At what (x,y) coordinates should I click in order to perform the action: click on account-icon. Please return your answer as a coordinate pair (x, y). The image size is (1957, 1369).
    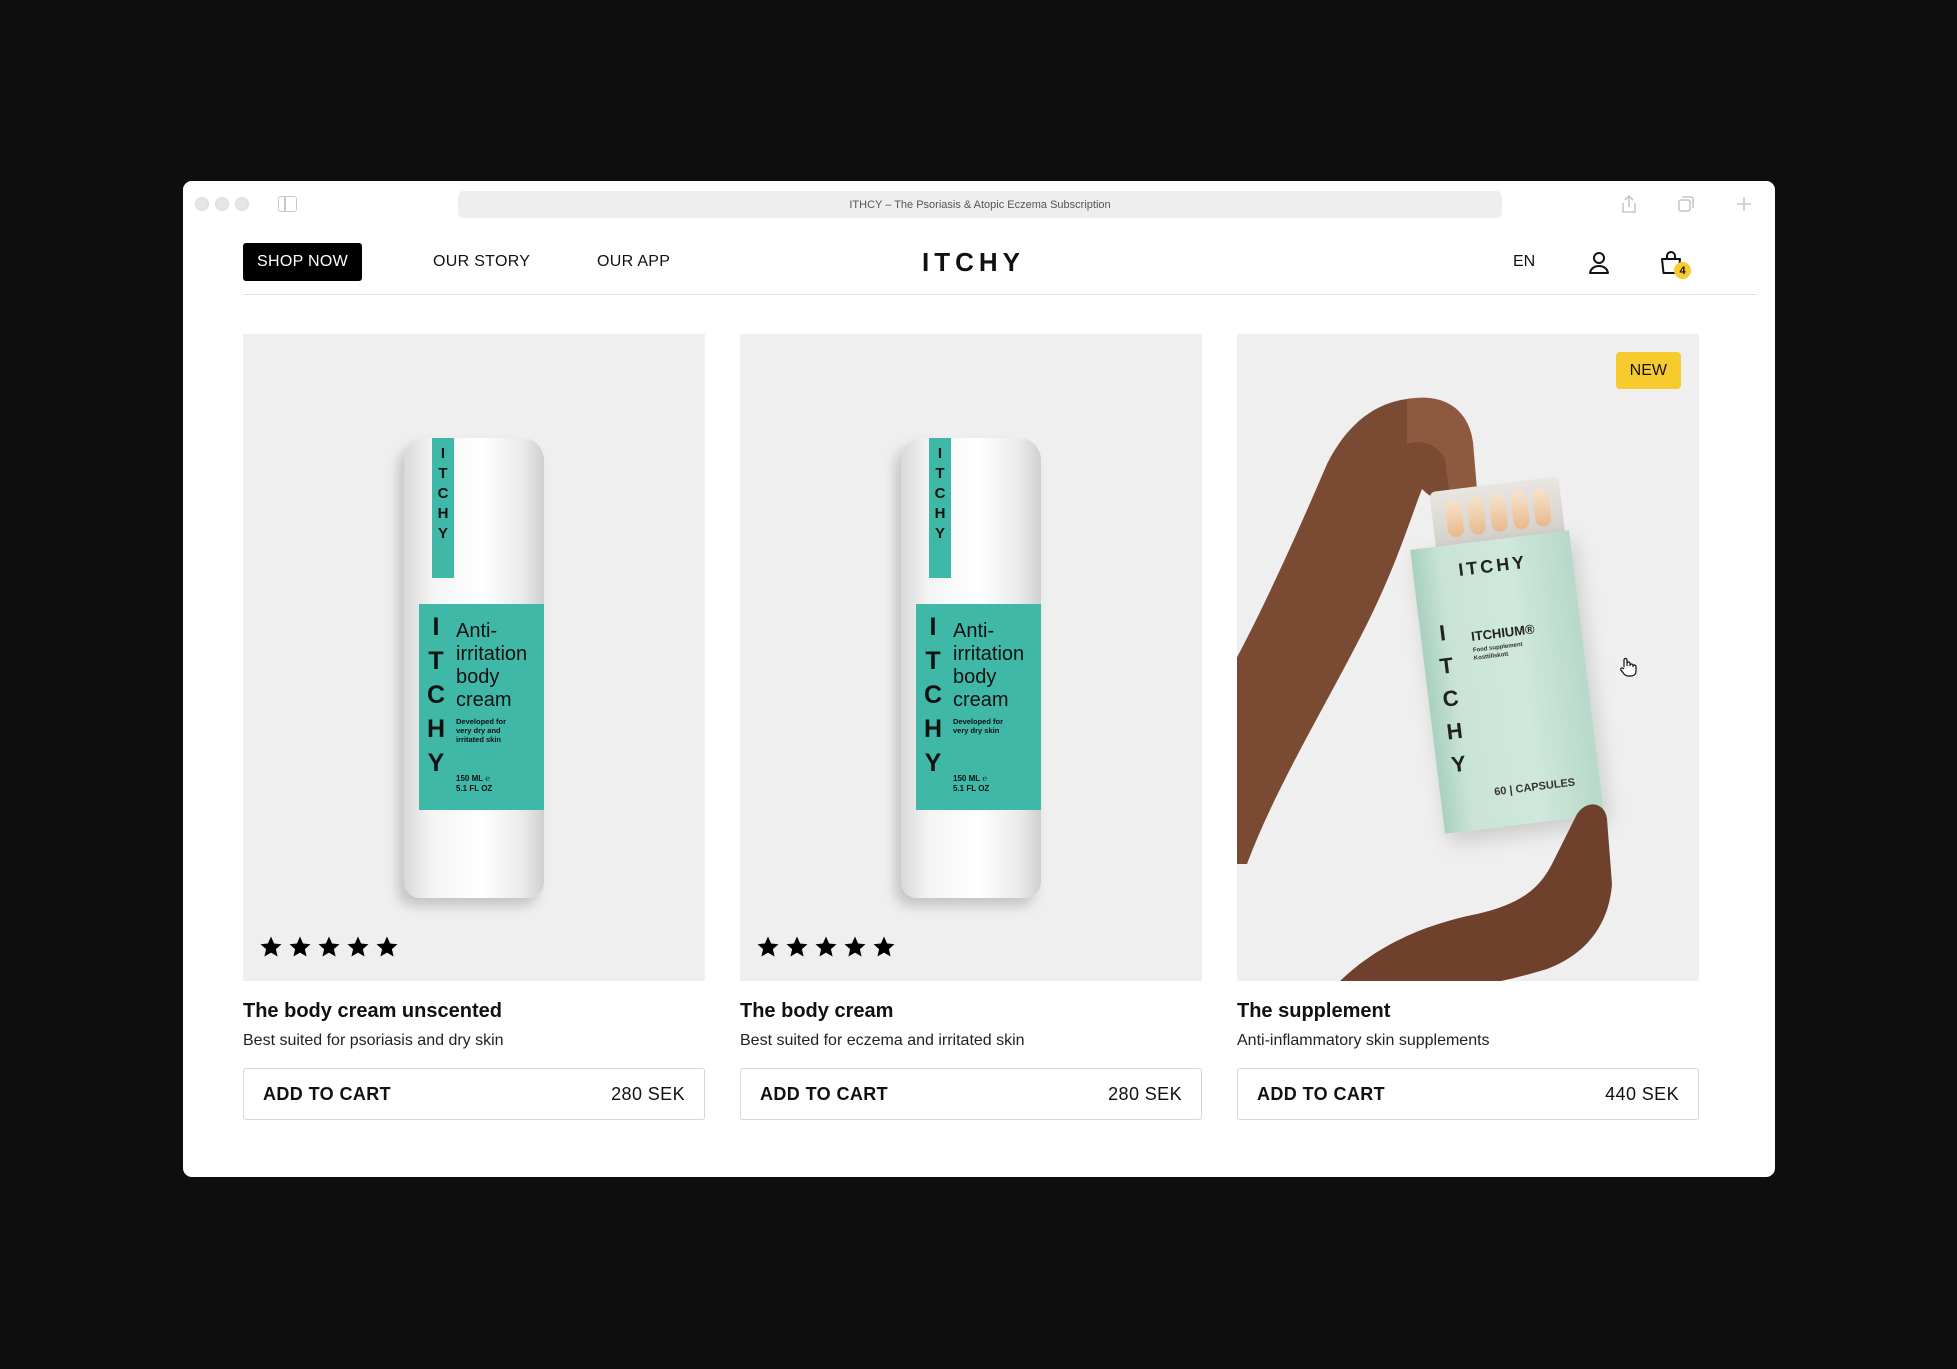
    Looking at the image, I should click on (1599, 263).